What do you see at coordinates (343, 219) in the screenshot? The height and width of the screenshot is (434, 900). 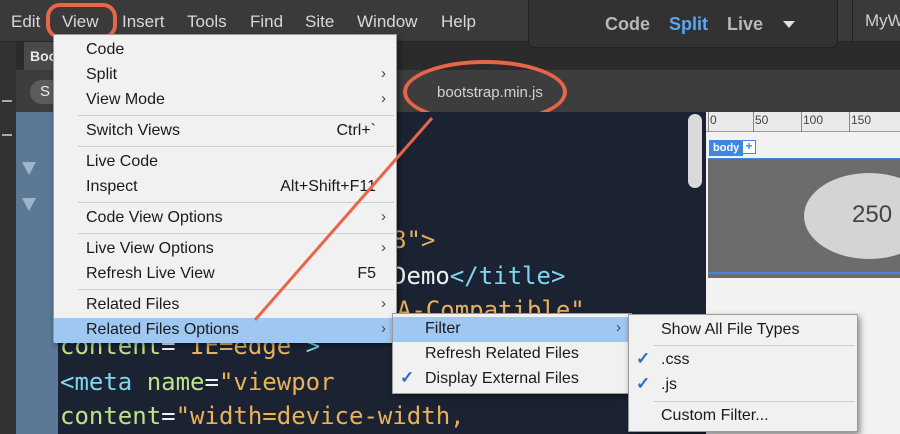 I see `annotation-connector-line` at bounding box center [343, 219].